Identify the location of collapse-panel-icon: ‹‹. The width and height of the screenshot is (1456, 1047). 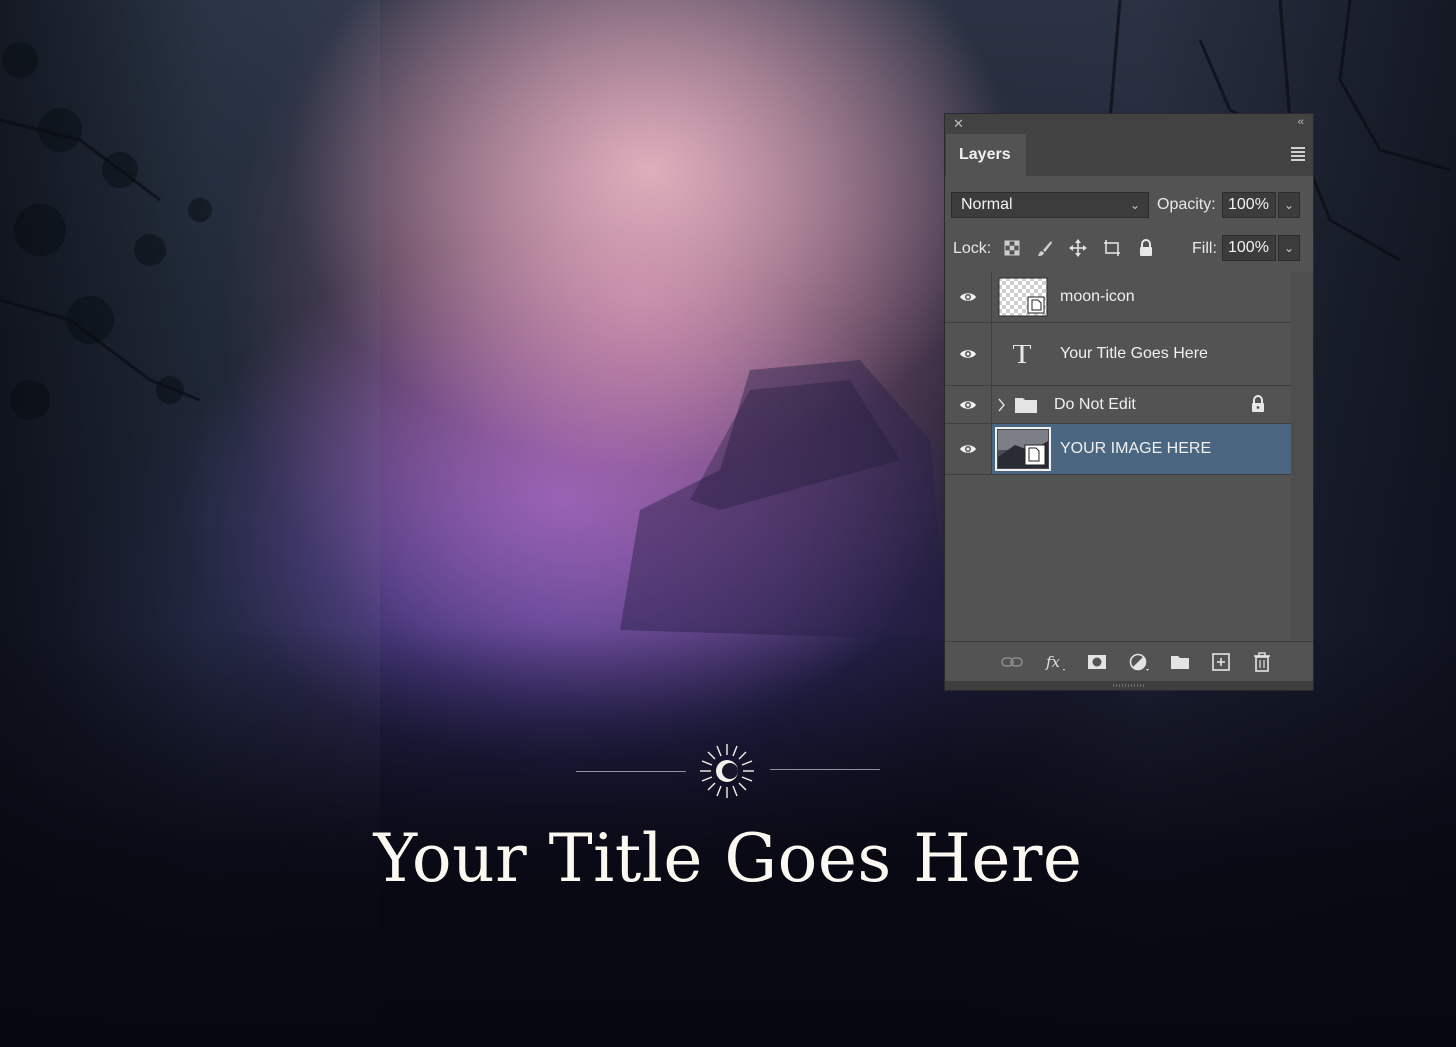
(1301, 122).